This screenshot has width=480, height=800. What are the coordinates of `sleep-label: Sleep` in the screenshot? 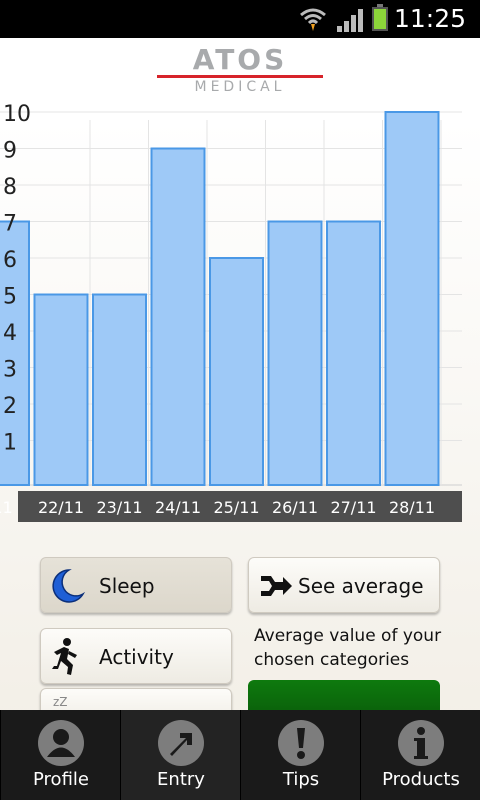 It's located at (127, 586).